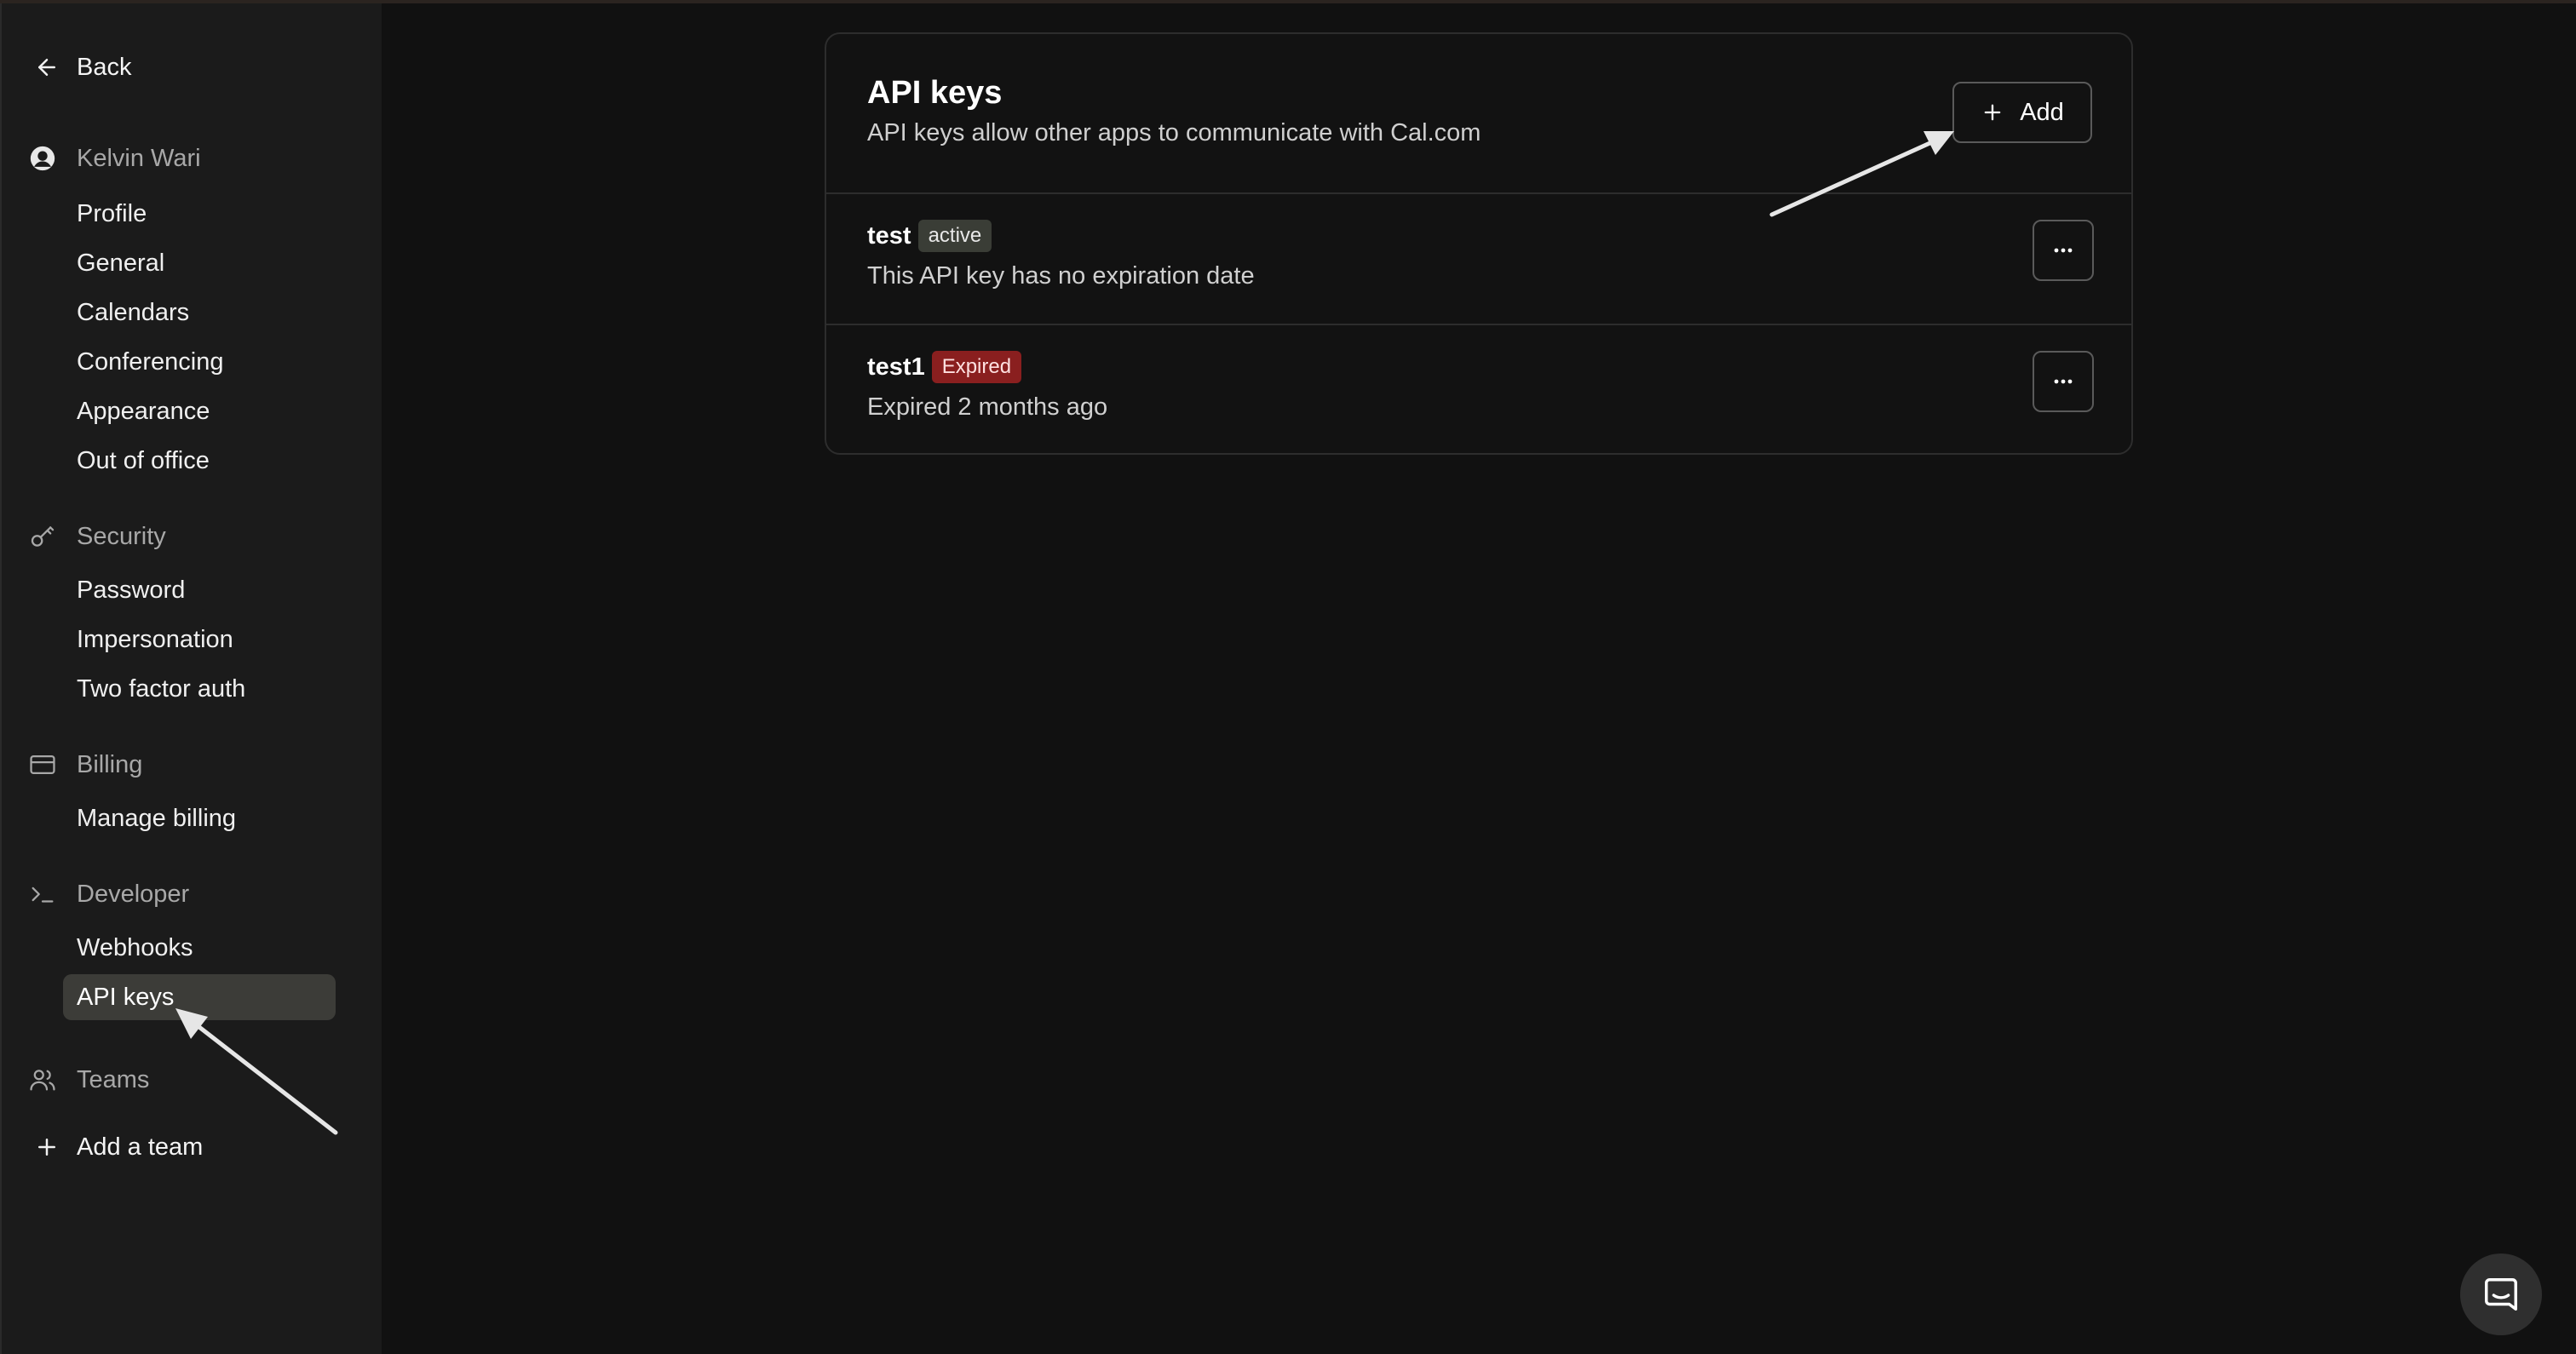 The image size is (2576, 1354). Describe the element at coordinates (954, 236) in the screenshot. I see `status-badge: active` at that location.